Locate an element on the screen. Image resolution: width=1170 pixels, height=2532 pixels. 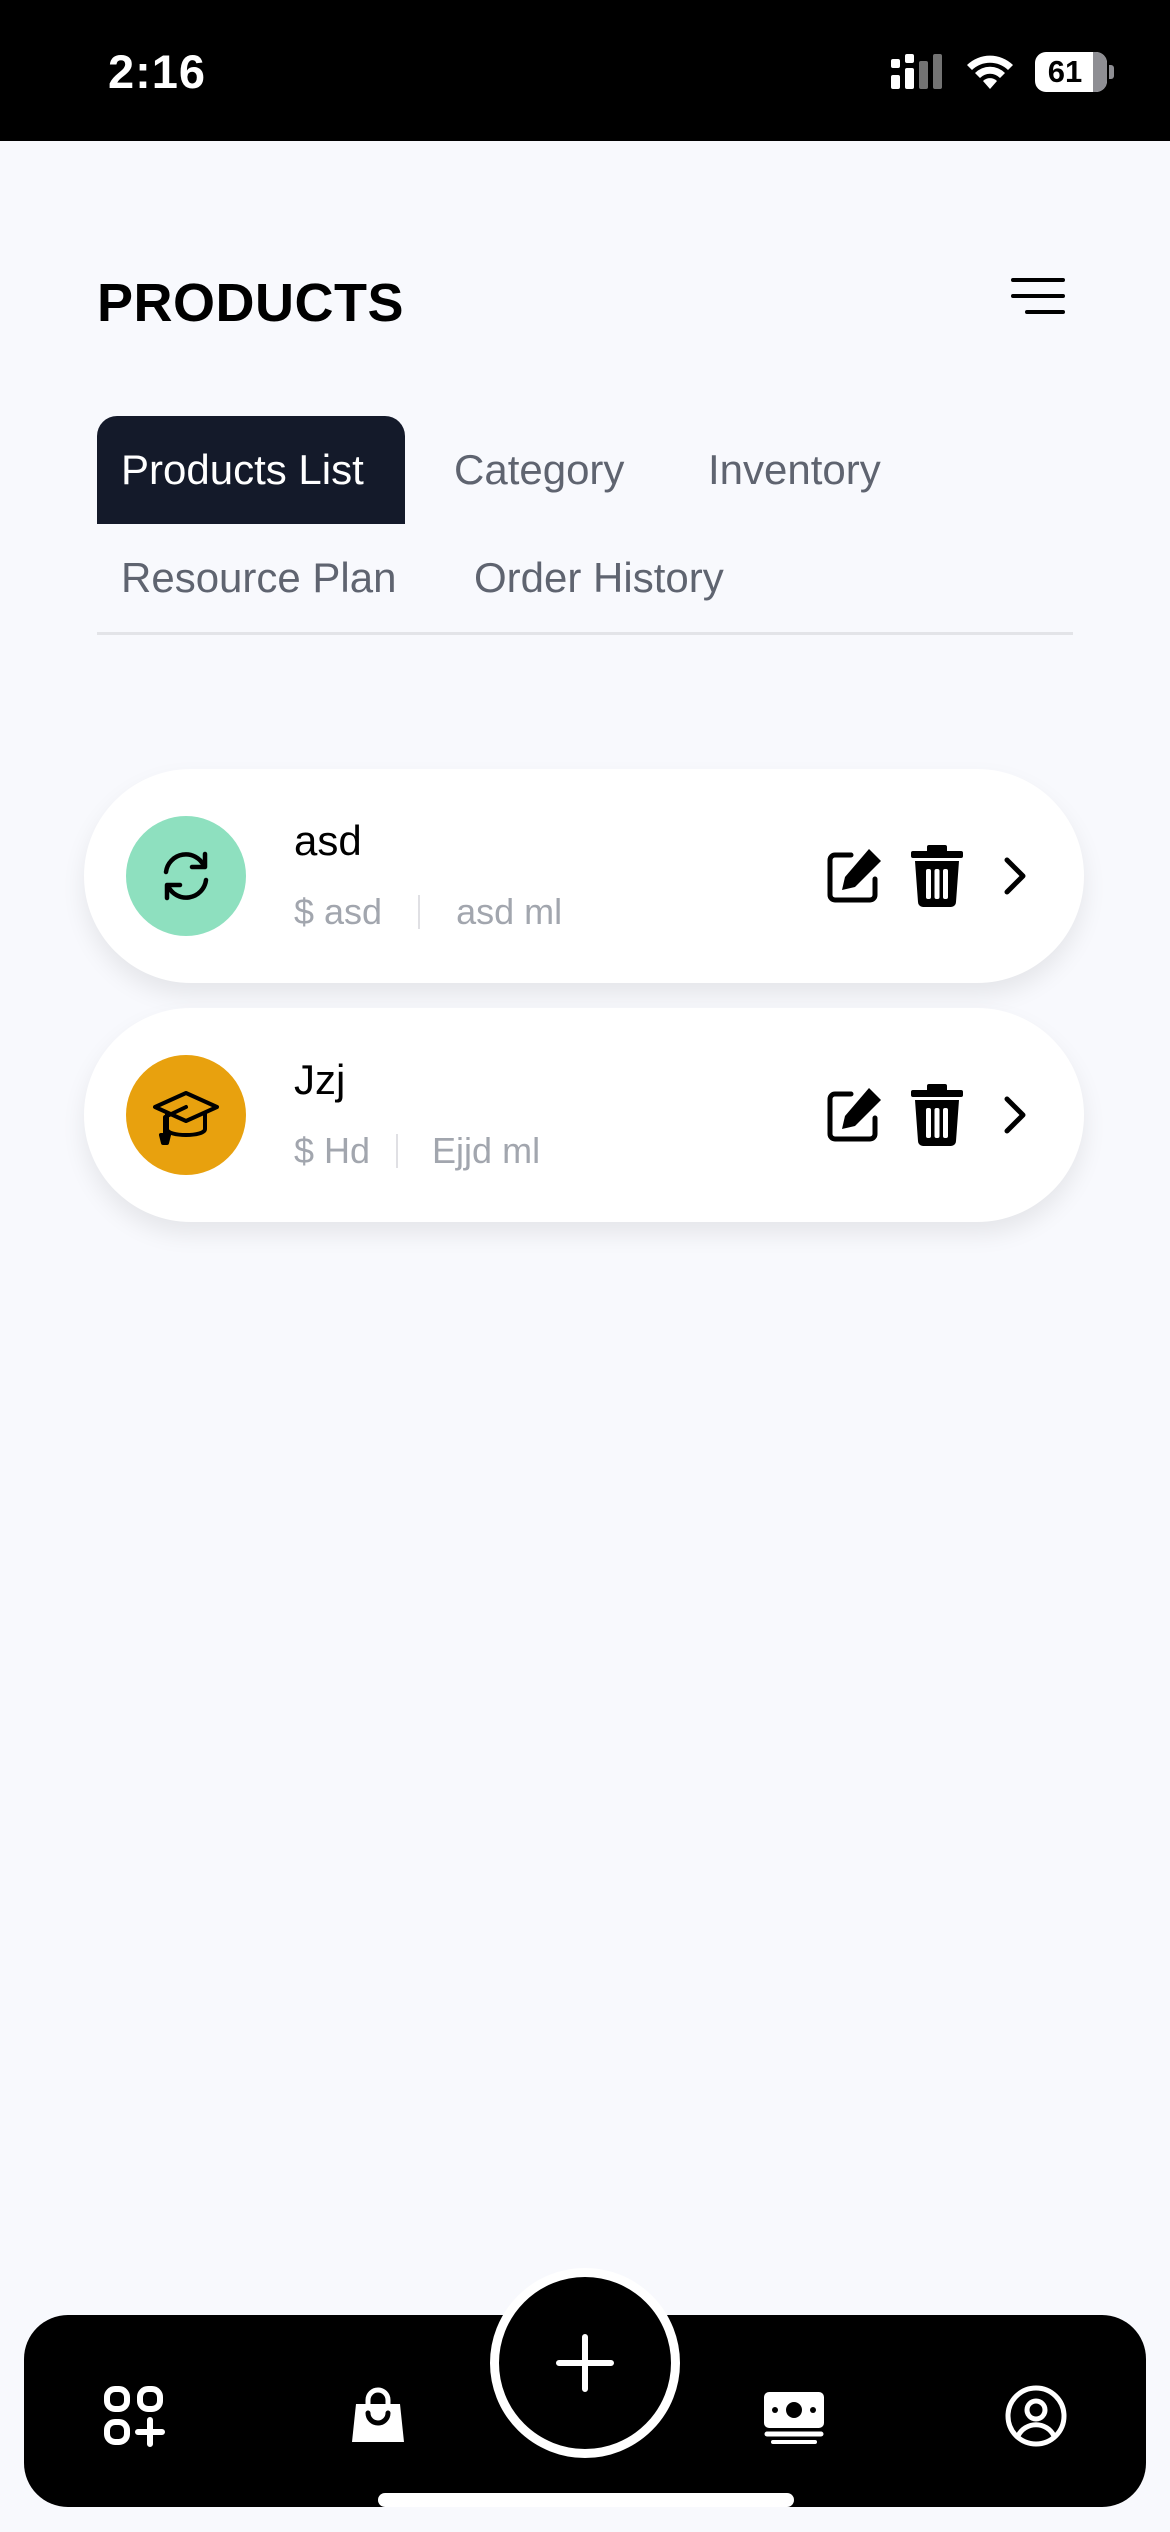
product-name: asd is located at coordinates (328, 840).